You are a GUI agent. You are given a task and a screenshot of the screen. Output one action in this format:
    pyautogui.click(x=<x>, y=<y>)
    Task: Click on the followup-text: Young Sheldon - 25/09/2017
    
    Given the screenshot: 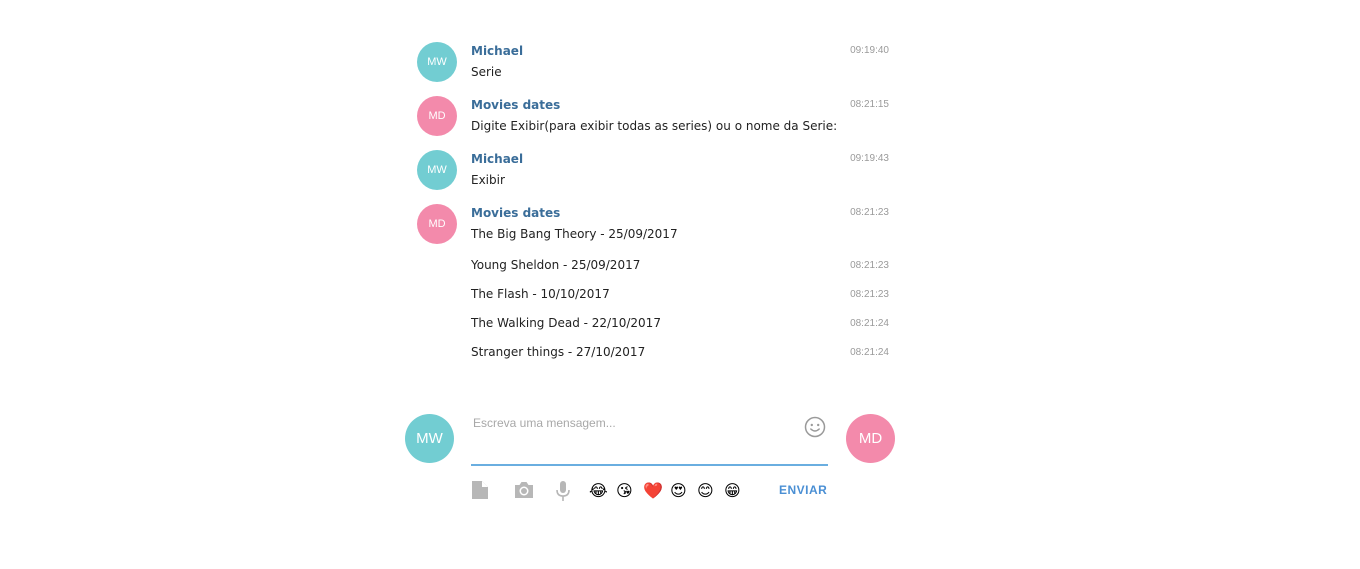 What is the action you would take?
    pyautogui.click(x=556, y=265)
    